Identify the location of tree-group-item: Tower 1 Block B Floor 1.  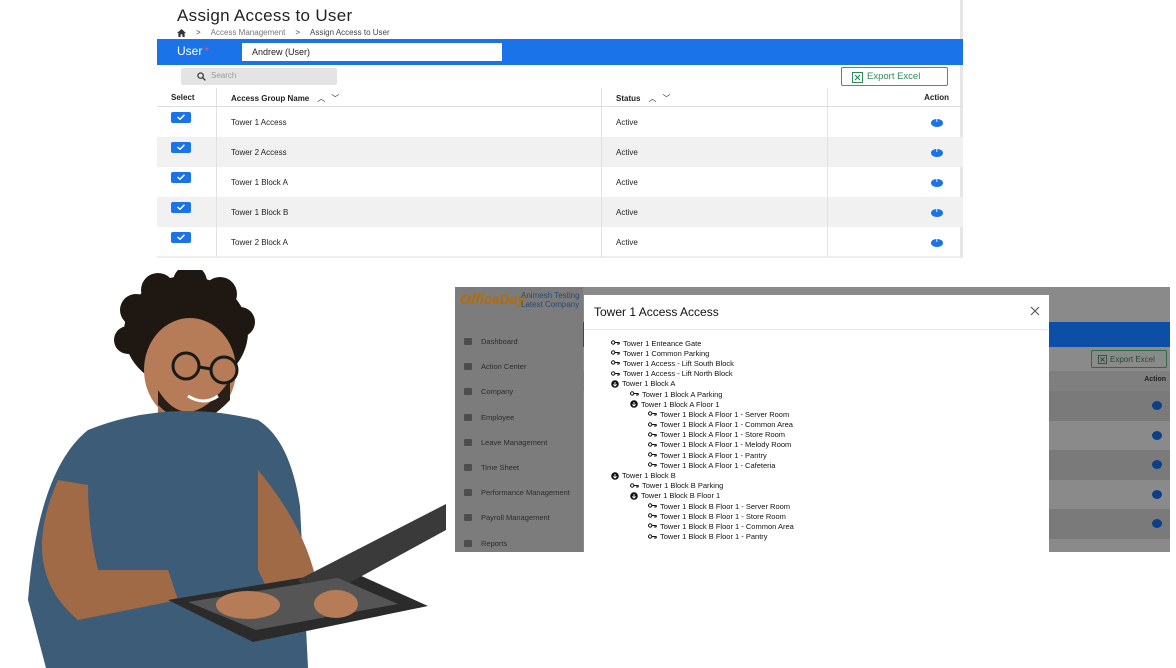
(702, 496).